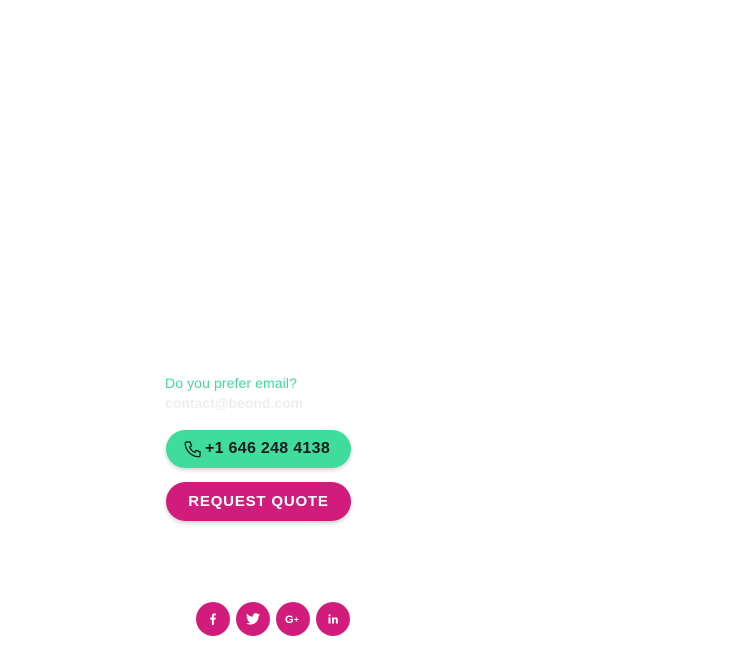 The height and width of the screenshot is (650, 740). I want to click on phone-button: +1 646 248 4138, so click(258, 449).